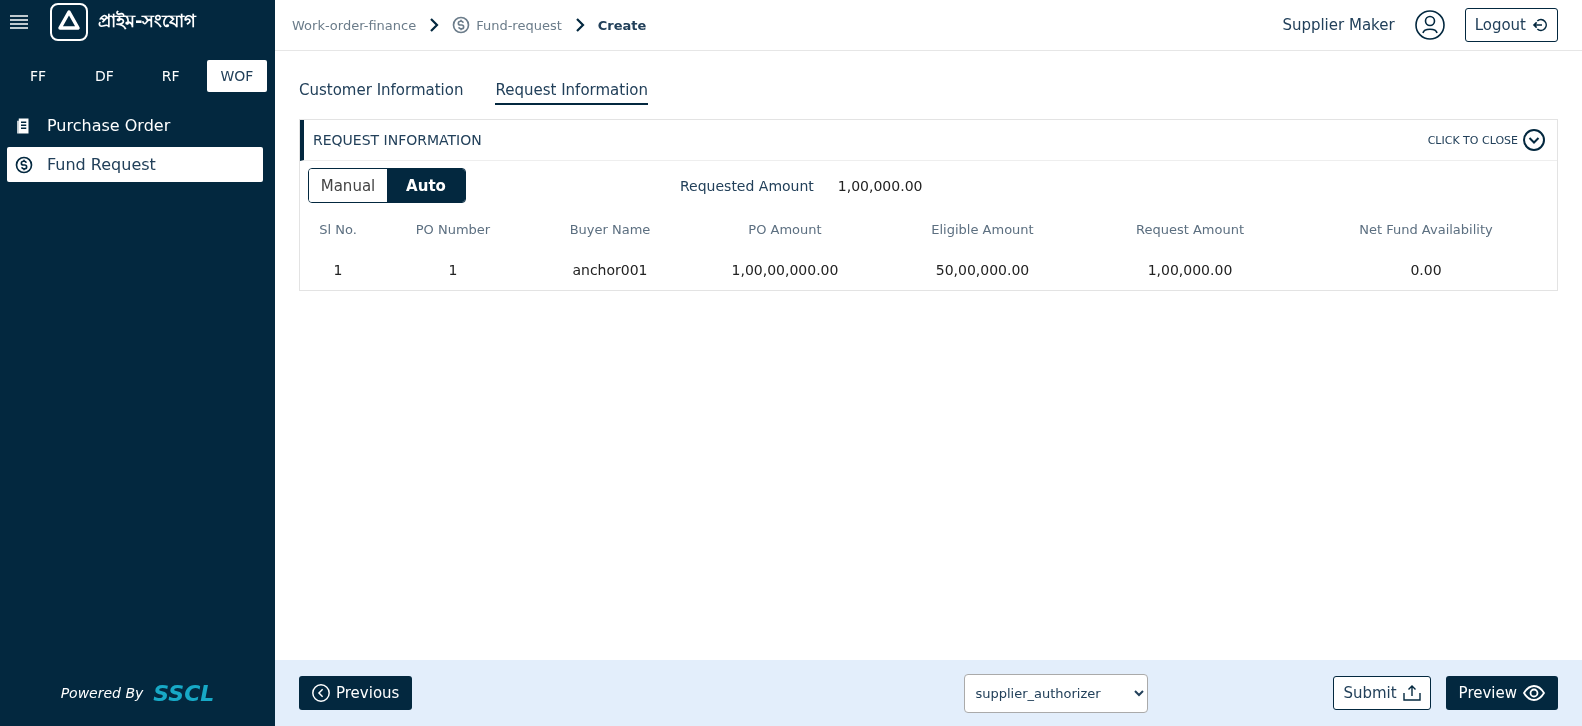 The height and width of the screenshot is (726, 1582). What do you see at coordinates (321, 693) in the screenshot?
I see `chevron-left-icon` at bounding box center [321, 693].